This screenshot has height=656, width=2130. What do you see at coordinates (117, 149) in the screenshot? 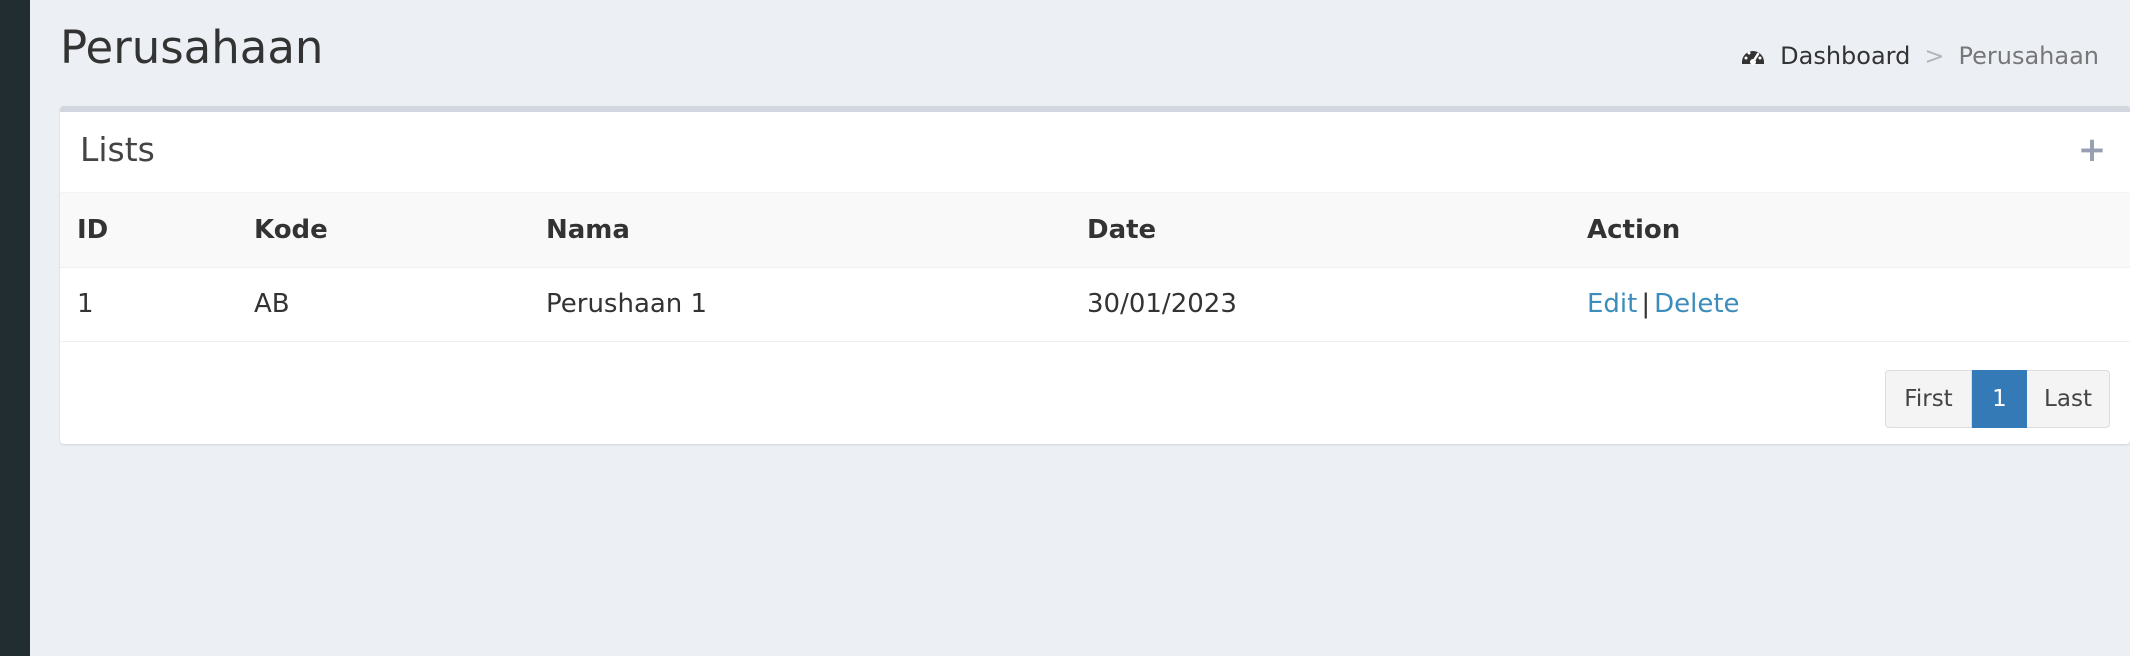
I see `box-title: Lists` at bounding box center [117, 149].